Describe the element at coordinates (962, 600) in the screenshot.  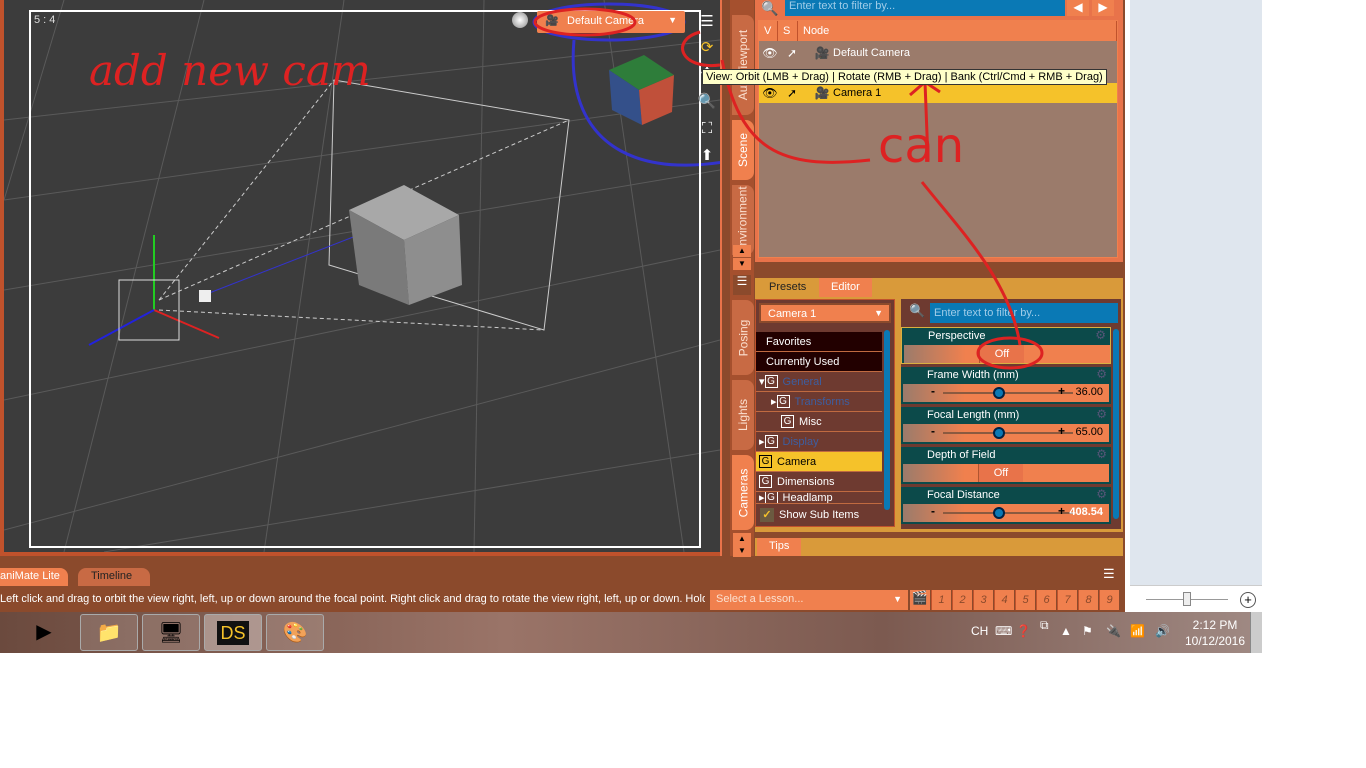
I see `lesson-2-button: 2` at that location.